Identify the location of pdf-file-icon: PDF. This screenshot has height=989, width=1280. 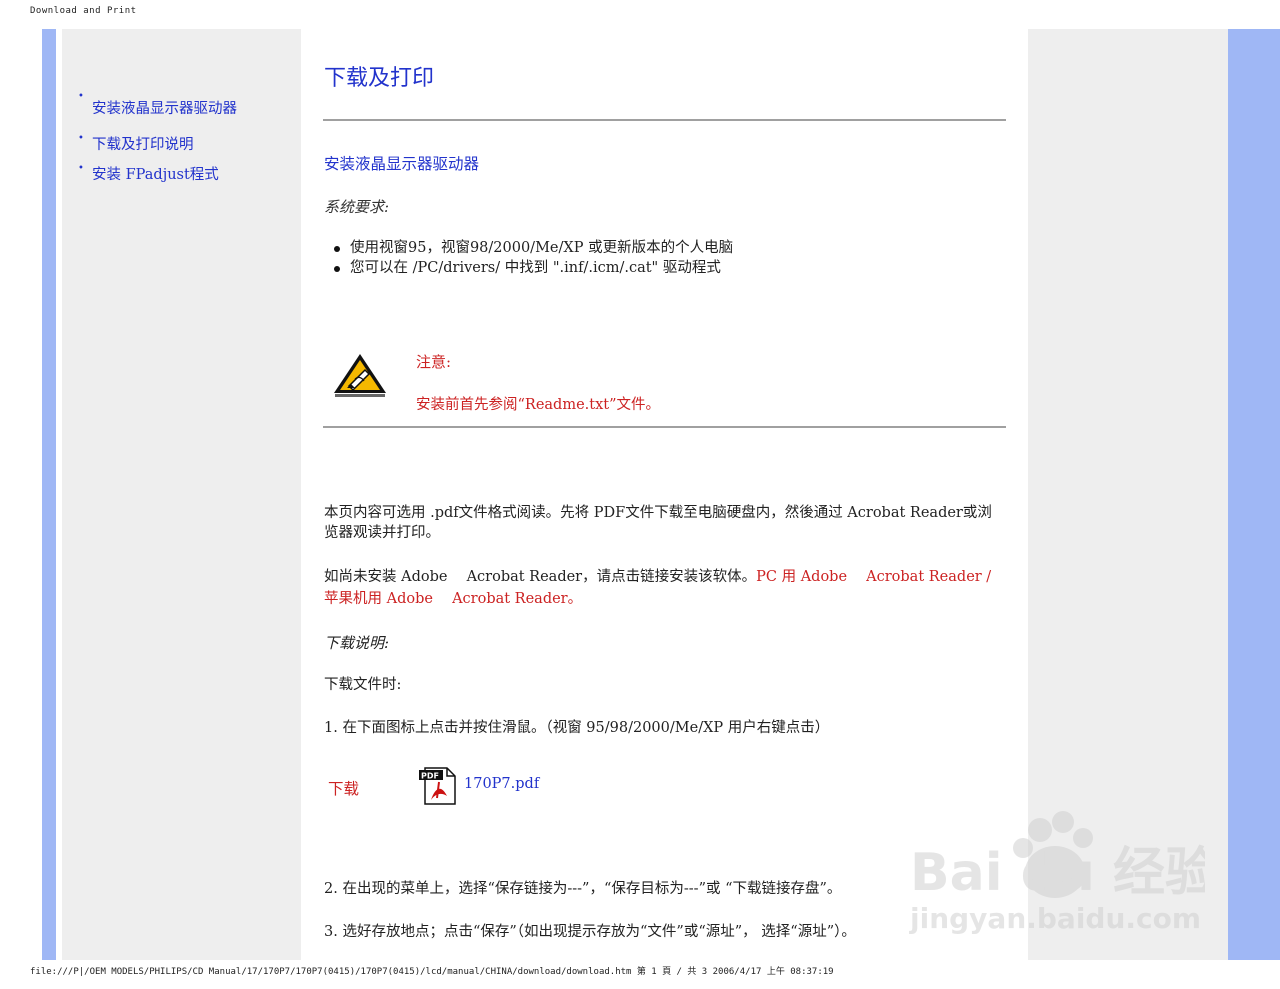
(438, 786).